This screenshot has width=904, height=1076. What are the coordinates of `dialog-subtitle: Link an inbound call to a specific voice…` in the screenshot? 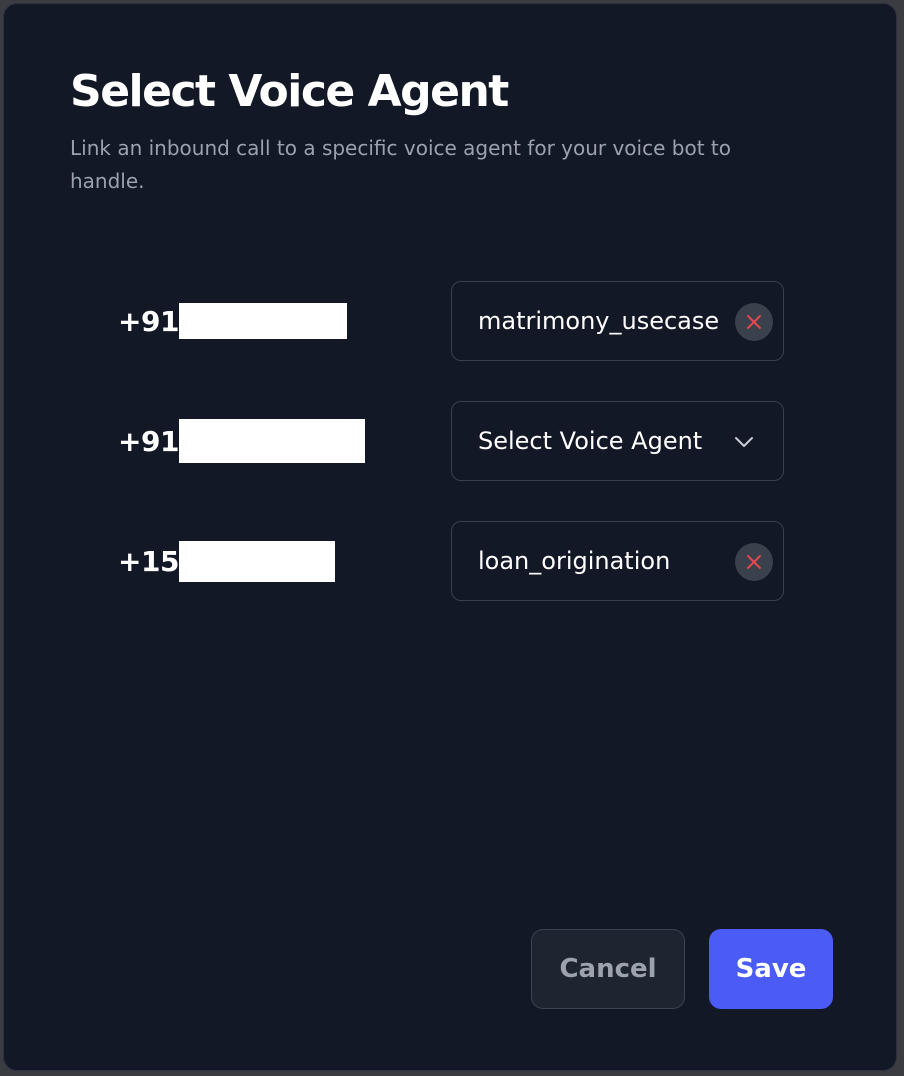 It's located at (400, 164).